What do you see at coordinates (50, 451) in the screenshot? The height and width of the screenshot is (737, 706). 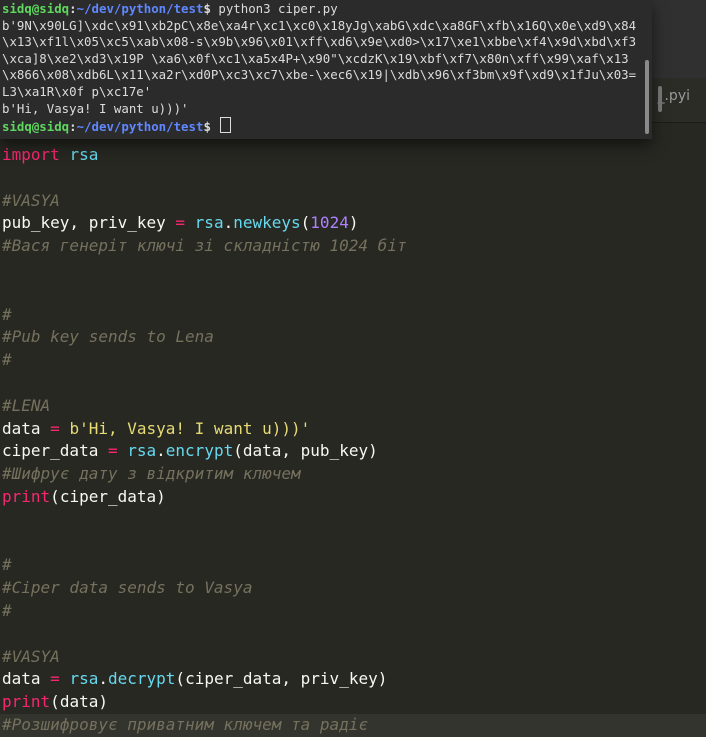 I see `variable: ciper_data` at bounding box center [50, 451].